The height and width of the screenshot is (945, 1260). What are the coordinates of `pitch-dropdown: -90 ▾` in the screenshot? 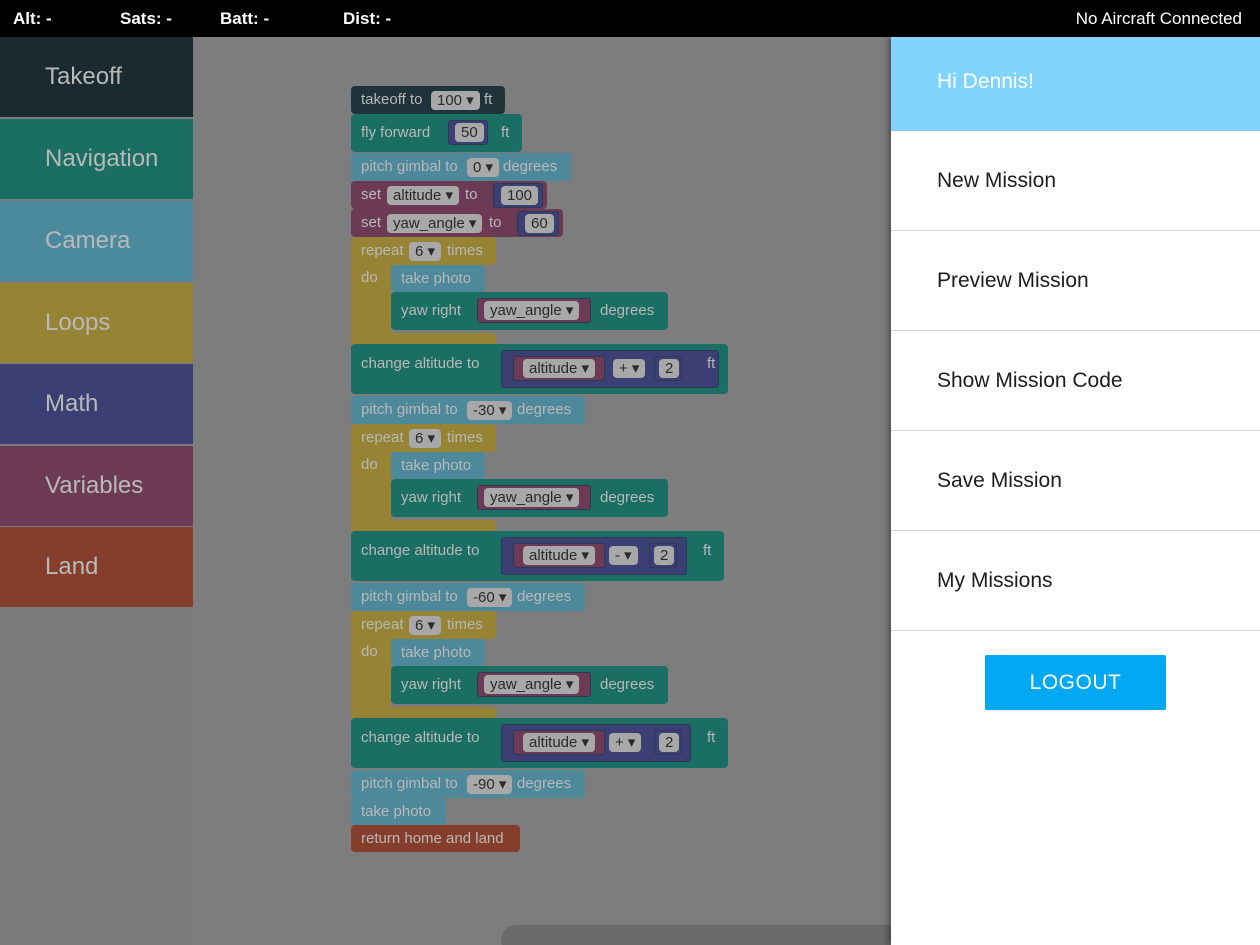 It's located at (490, 784).